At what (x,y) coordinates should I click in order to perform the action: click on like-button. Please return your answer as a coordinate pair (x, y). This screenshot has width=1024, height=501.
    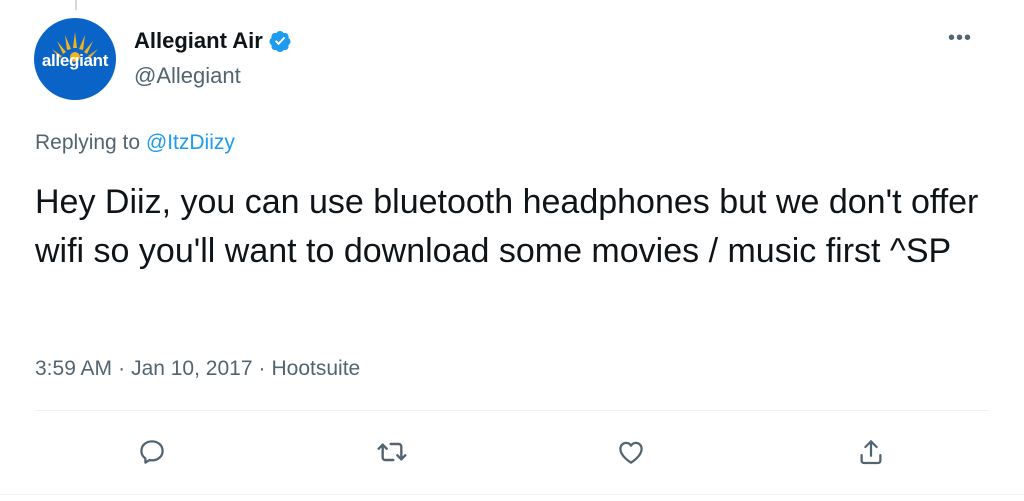
    Looking at the image, I should click on (631, 452).